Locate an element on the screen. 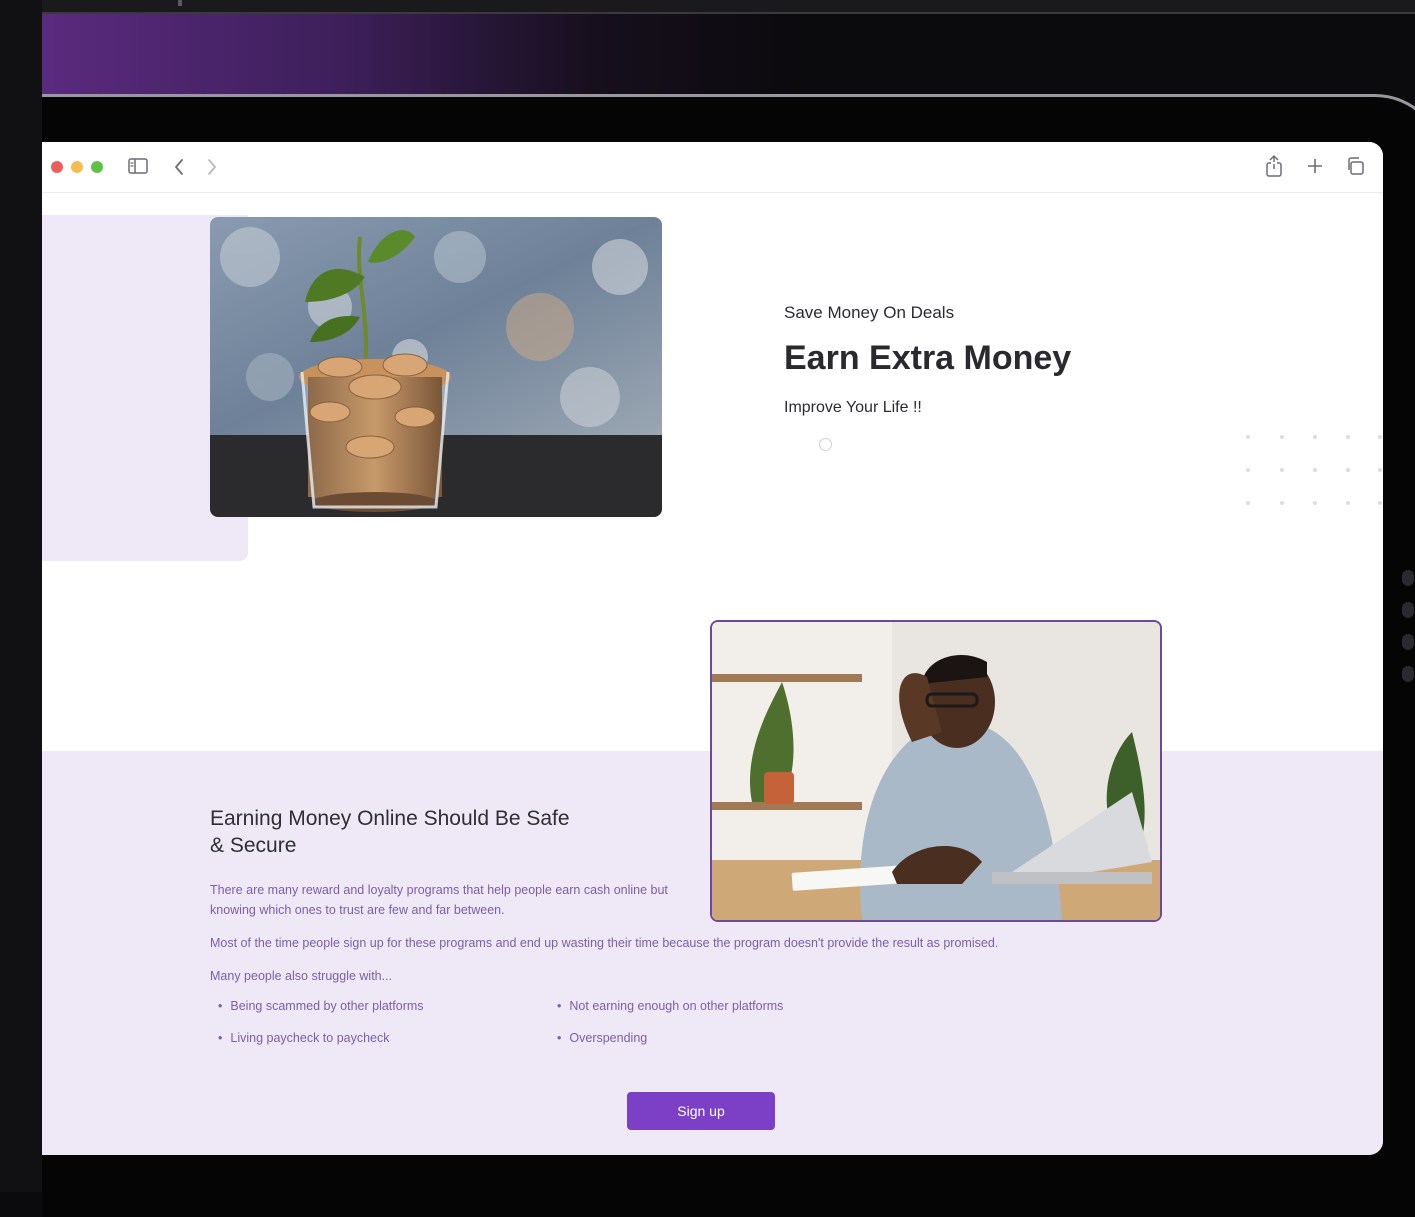  coins-plant-photo is located at coordinates (436, 367).